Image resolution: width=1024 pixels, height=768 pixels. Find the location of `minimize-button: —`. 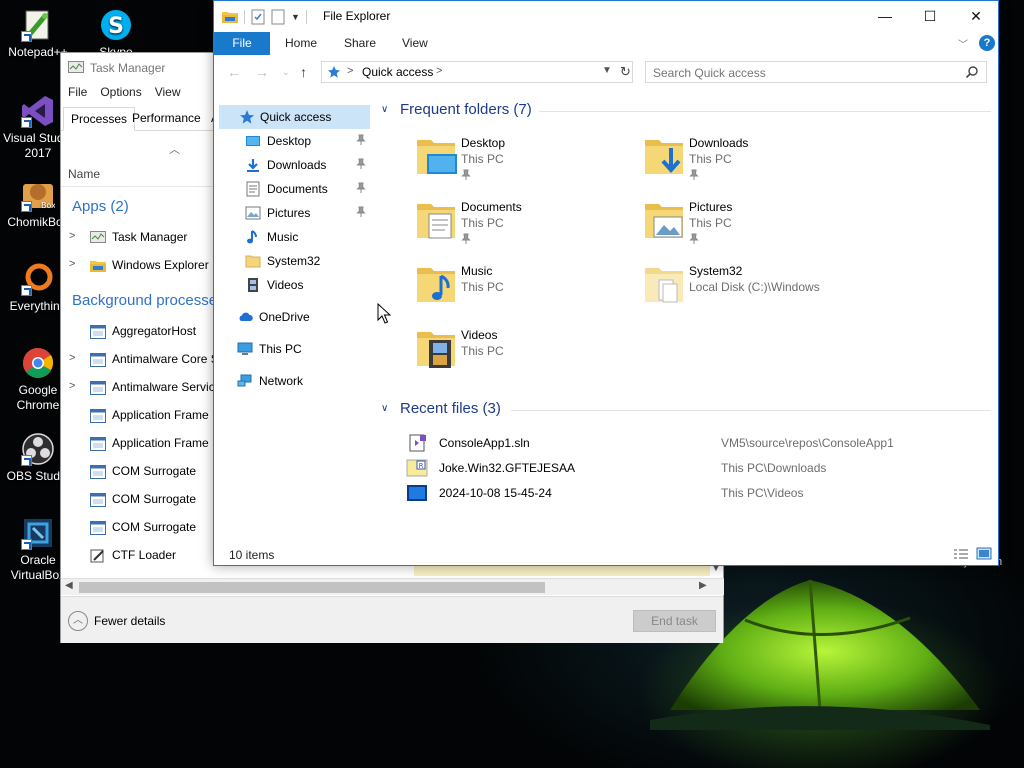

minimize-button: — is located at coordinates (885, 16).